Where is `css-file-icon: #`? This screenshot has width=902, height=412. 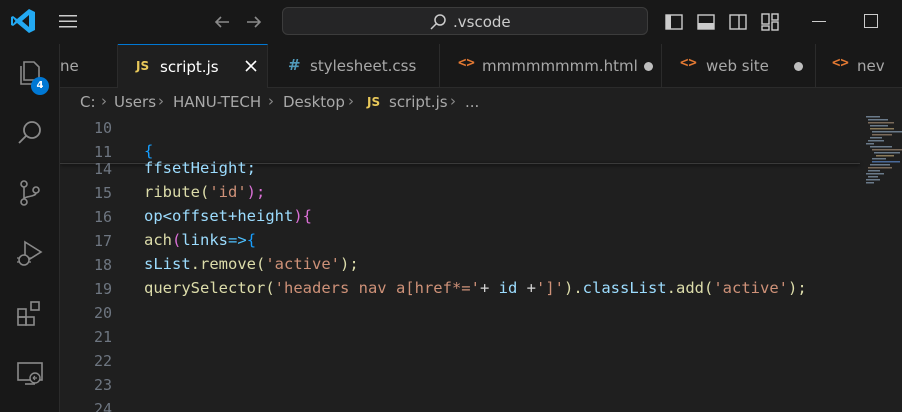 css-file-icon: # is located at coordinates (294, 65).